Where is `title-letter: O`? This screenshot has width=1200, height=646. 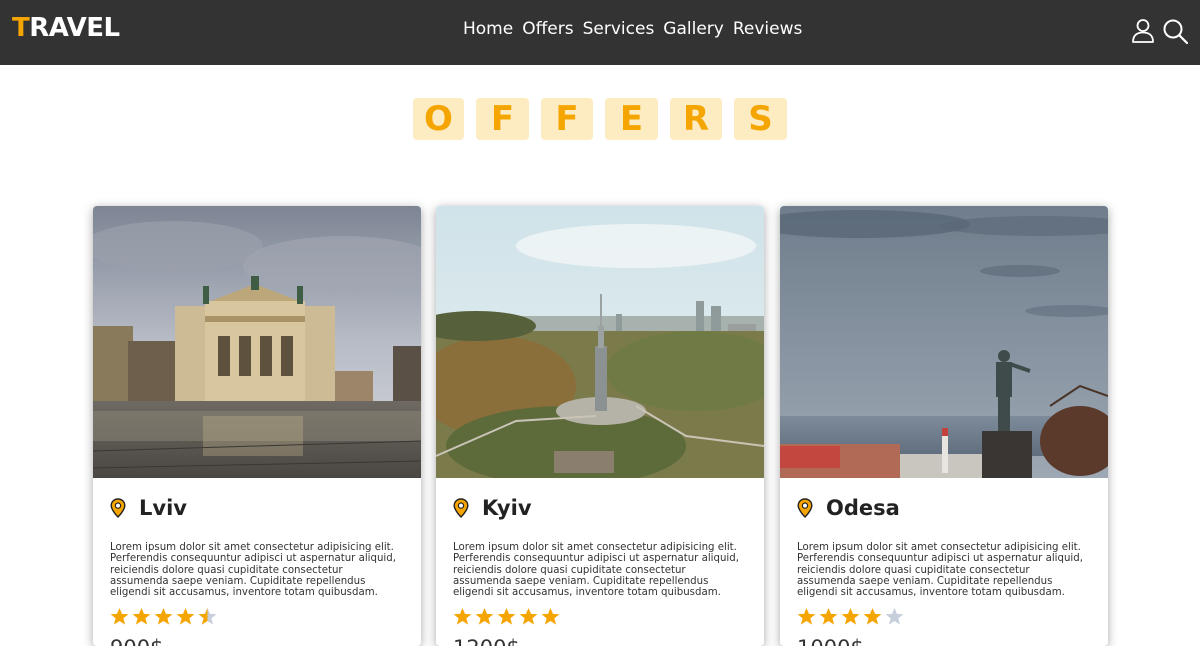 title-letter: O is located at coordinates (438, 119).